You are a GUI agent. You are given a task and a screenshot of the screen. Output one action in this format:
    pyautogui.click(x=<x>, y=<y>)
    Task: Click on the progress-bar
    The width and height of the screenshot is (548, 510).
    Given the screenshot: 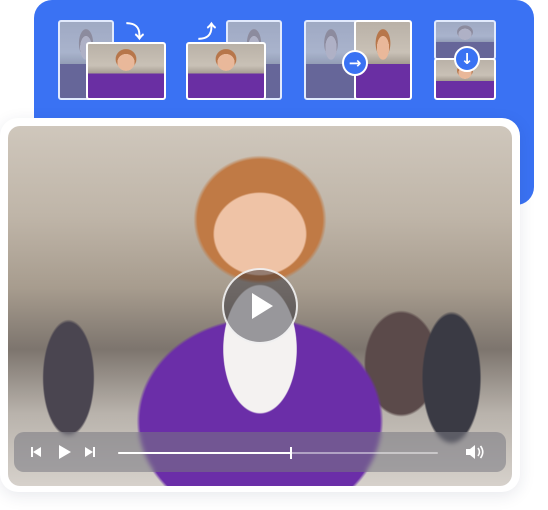 What is the action you would take?
    pyautogui.click(x=278, y=453)
    